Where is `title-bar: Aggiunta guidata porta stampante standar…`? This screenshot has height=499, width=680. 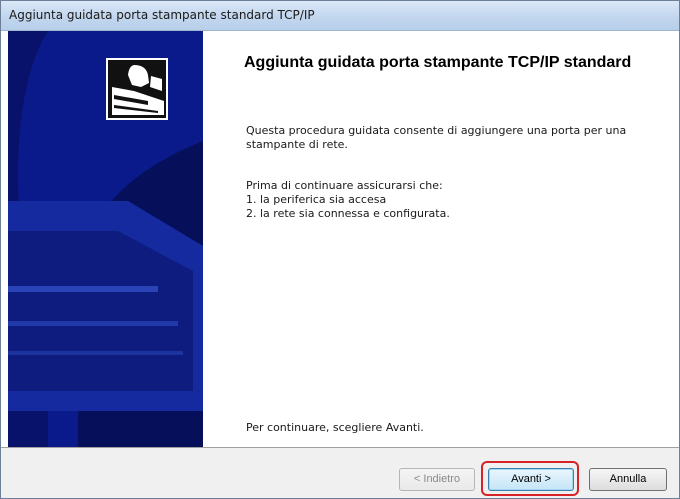
title-bar: Aggiunta guidata porta stampante standar… is located at coordinates (340, 16).